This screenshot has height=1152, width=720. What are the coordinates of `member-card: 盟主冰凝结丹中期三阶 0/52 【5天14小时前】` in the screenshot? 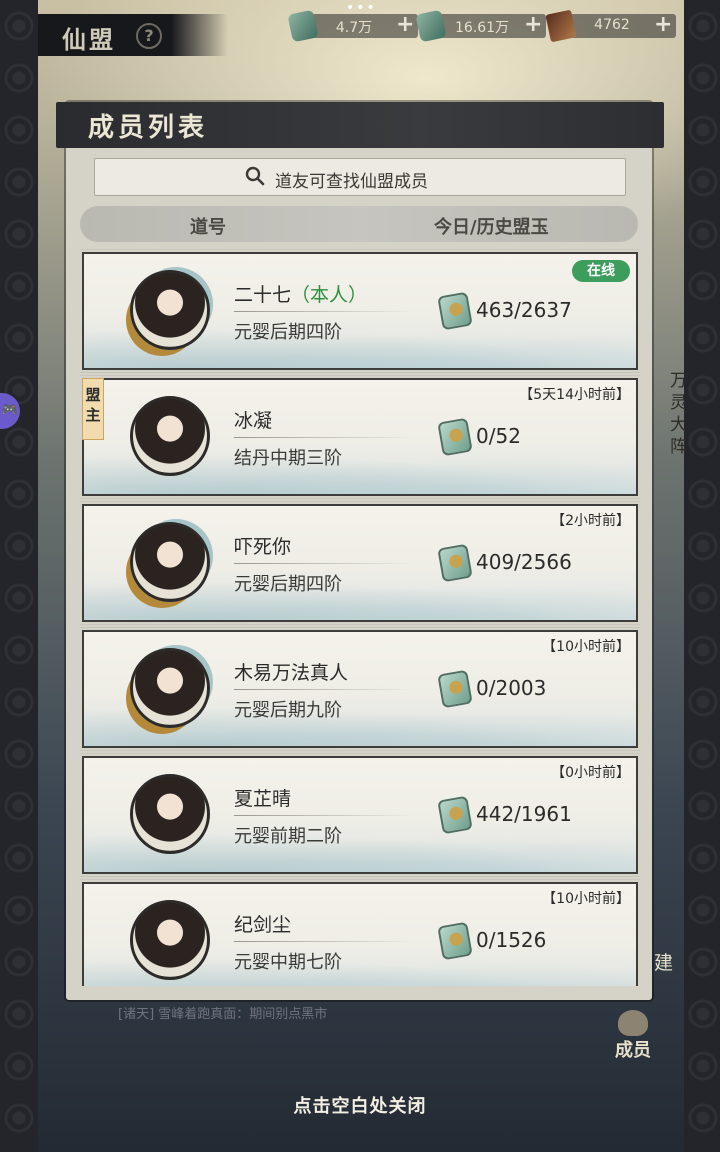 It's located at (360, 437).